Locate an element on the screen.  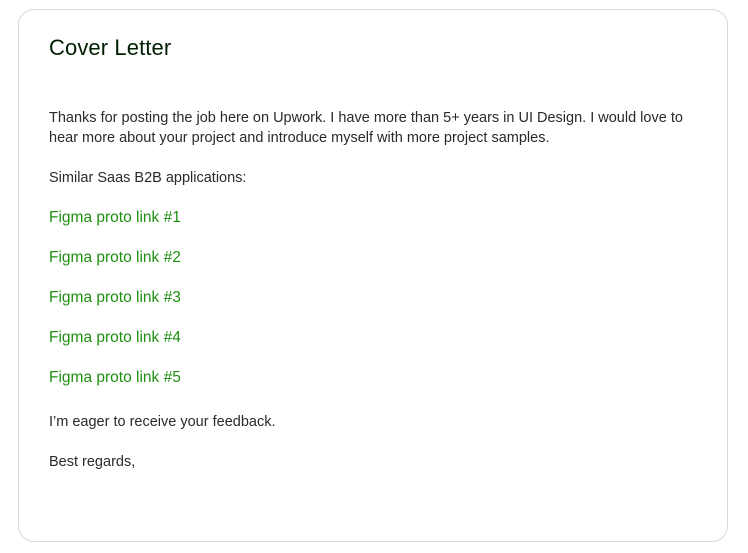
cover-letter-title: Cover Letter is located at coordinates (110, 47).